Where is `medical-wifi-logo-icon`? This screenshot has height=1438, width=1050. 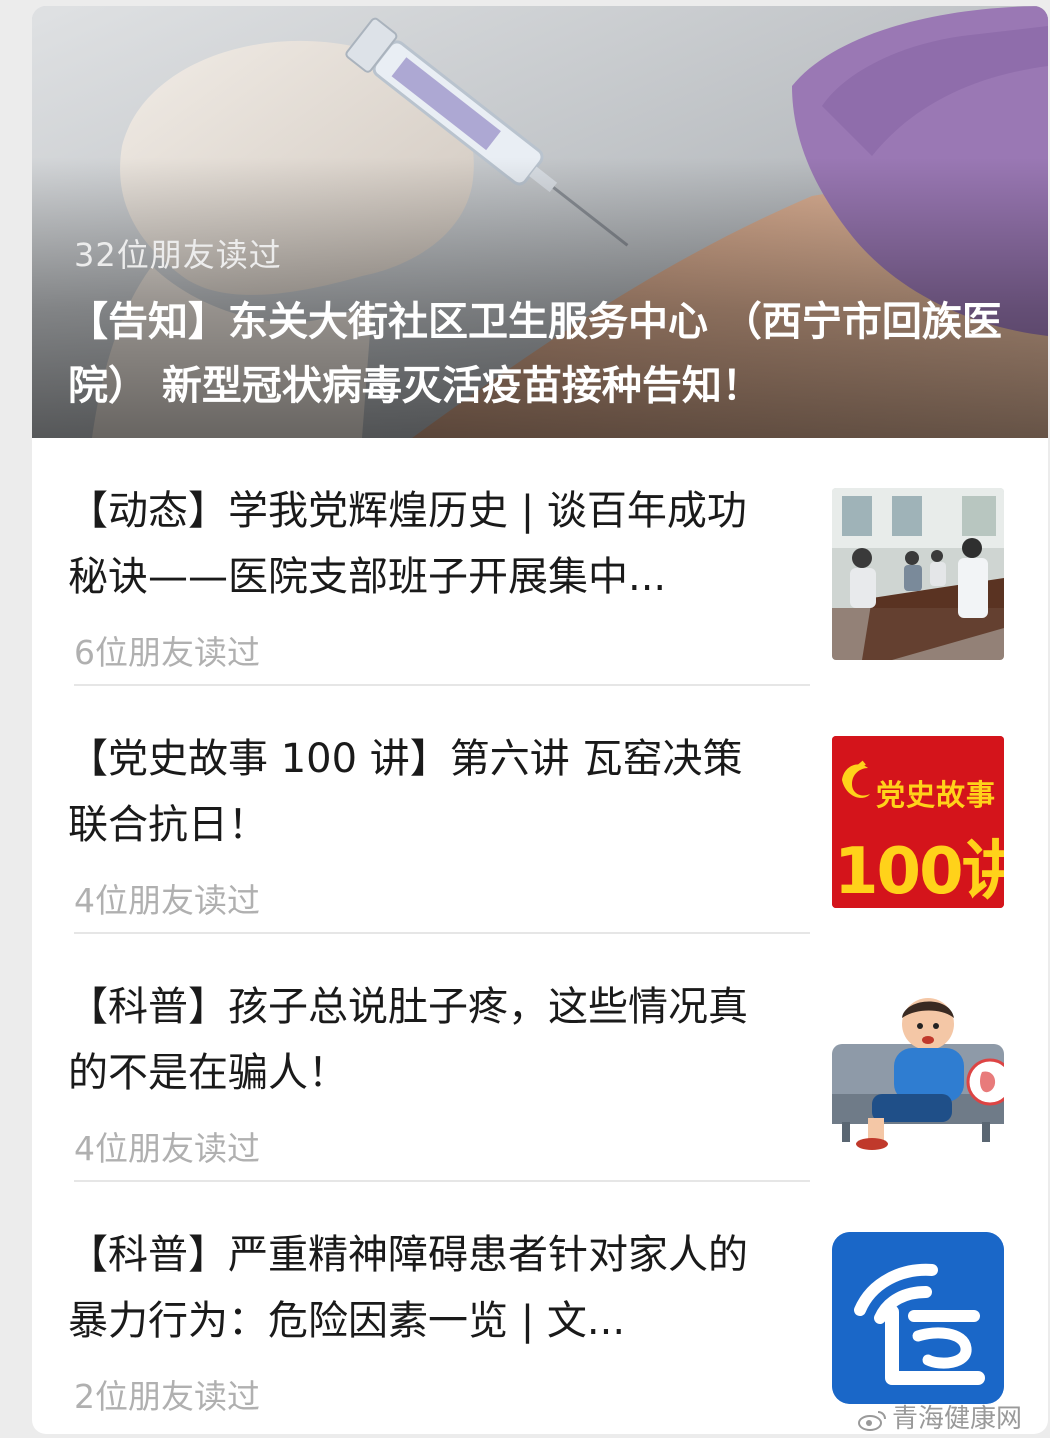
medical-wifi-logo-icon is located at coordinates (918, 1318).